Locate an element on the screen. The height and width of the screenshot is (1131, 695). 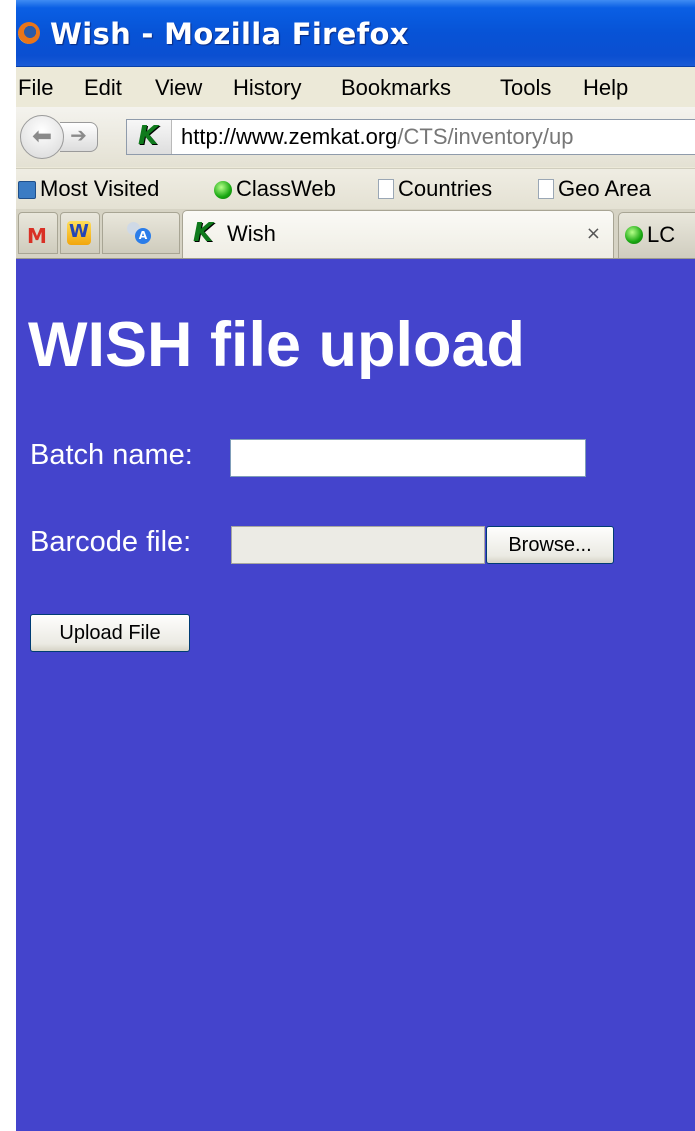
page-title: WISH file upload is located at coordinates (276, 345).